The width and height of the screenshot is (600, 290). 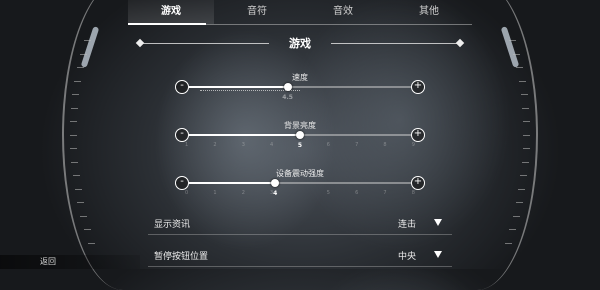 I want to click on tab-notes: 音符, so click(x=257, y=12).